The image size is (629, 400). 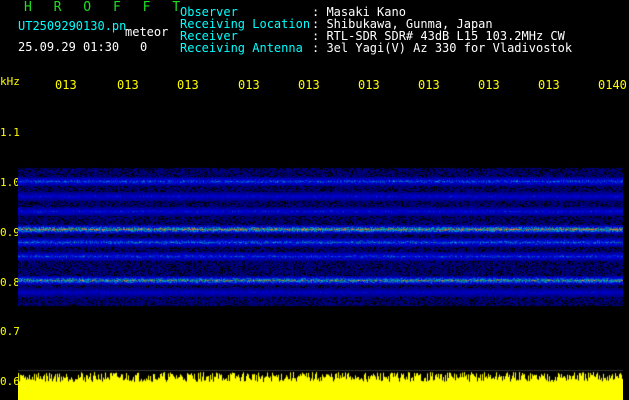 I want to click on frequency-tick-label: 1.0, so click(x=10, y=182).